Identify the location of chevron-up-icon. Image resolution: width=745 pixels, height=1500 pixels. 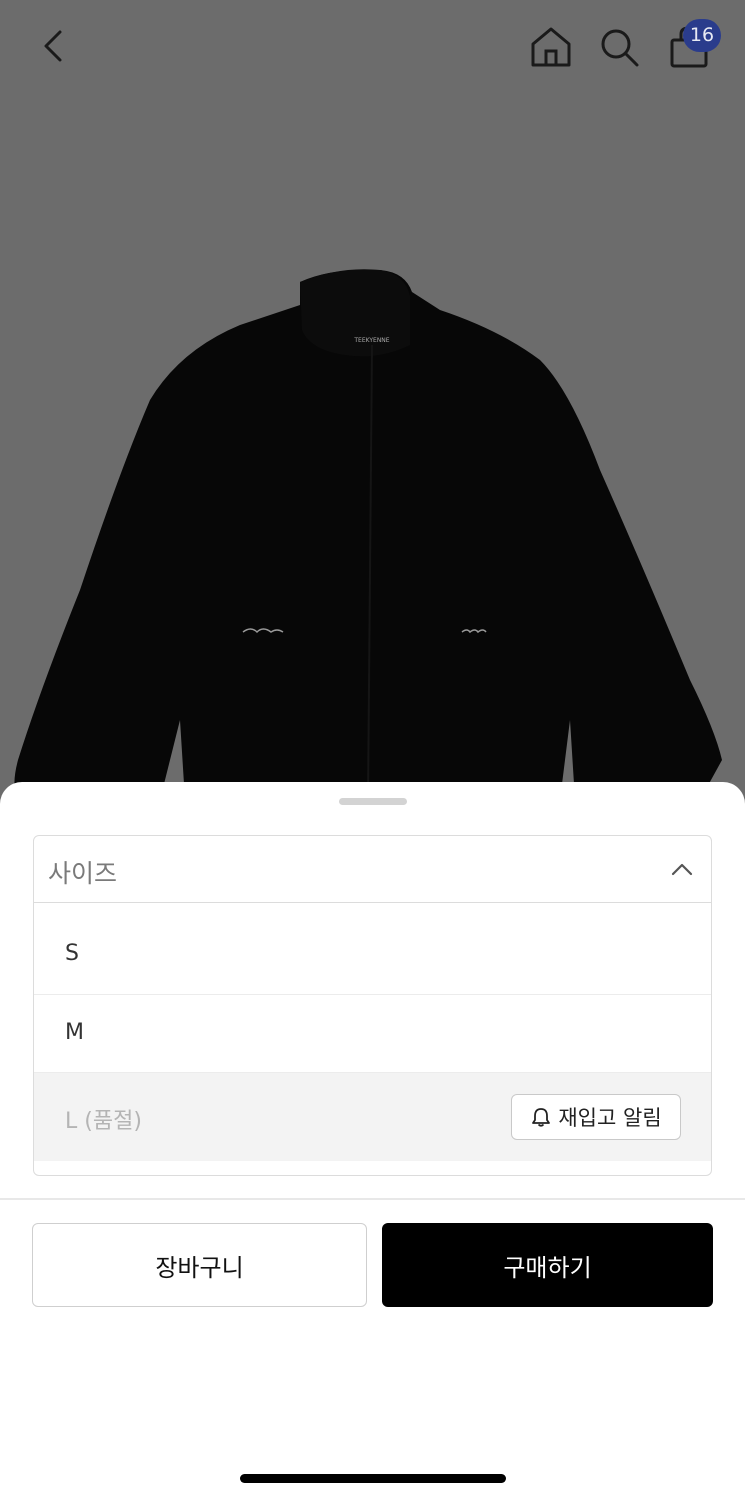
(682, 869).